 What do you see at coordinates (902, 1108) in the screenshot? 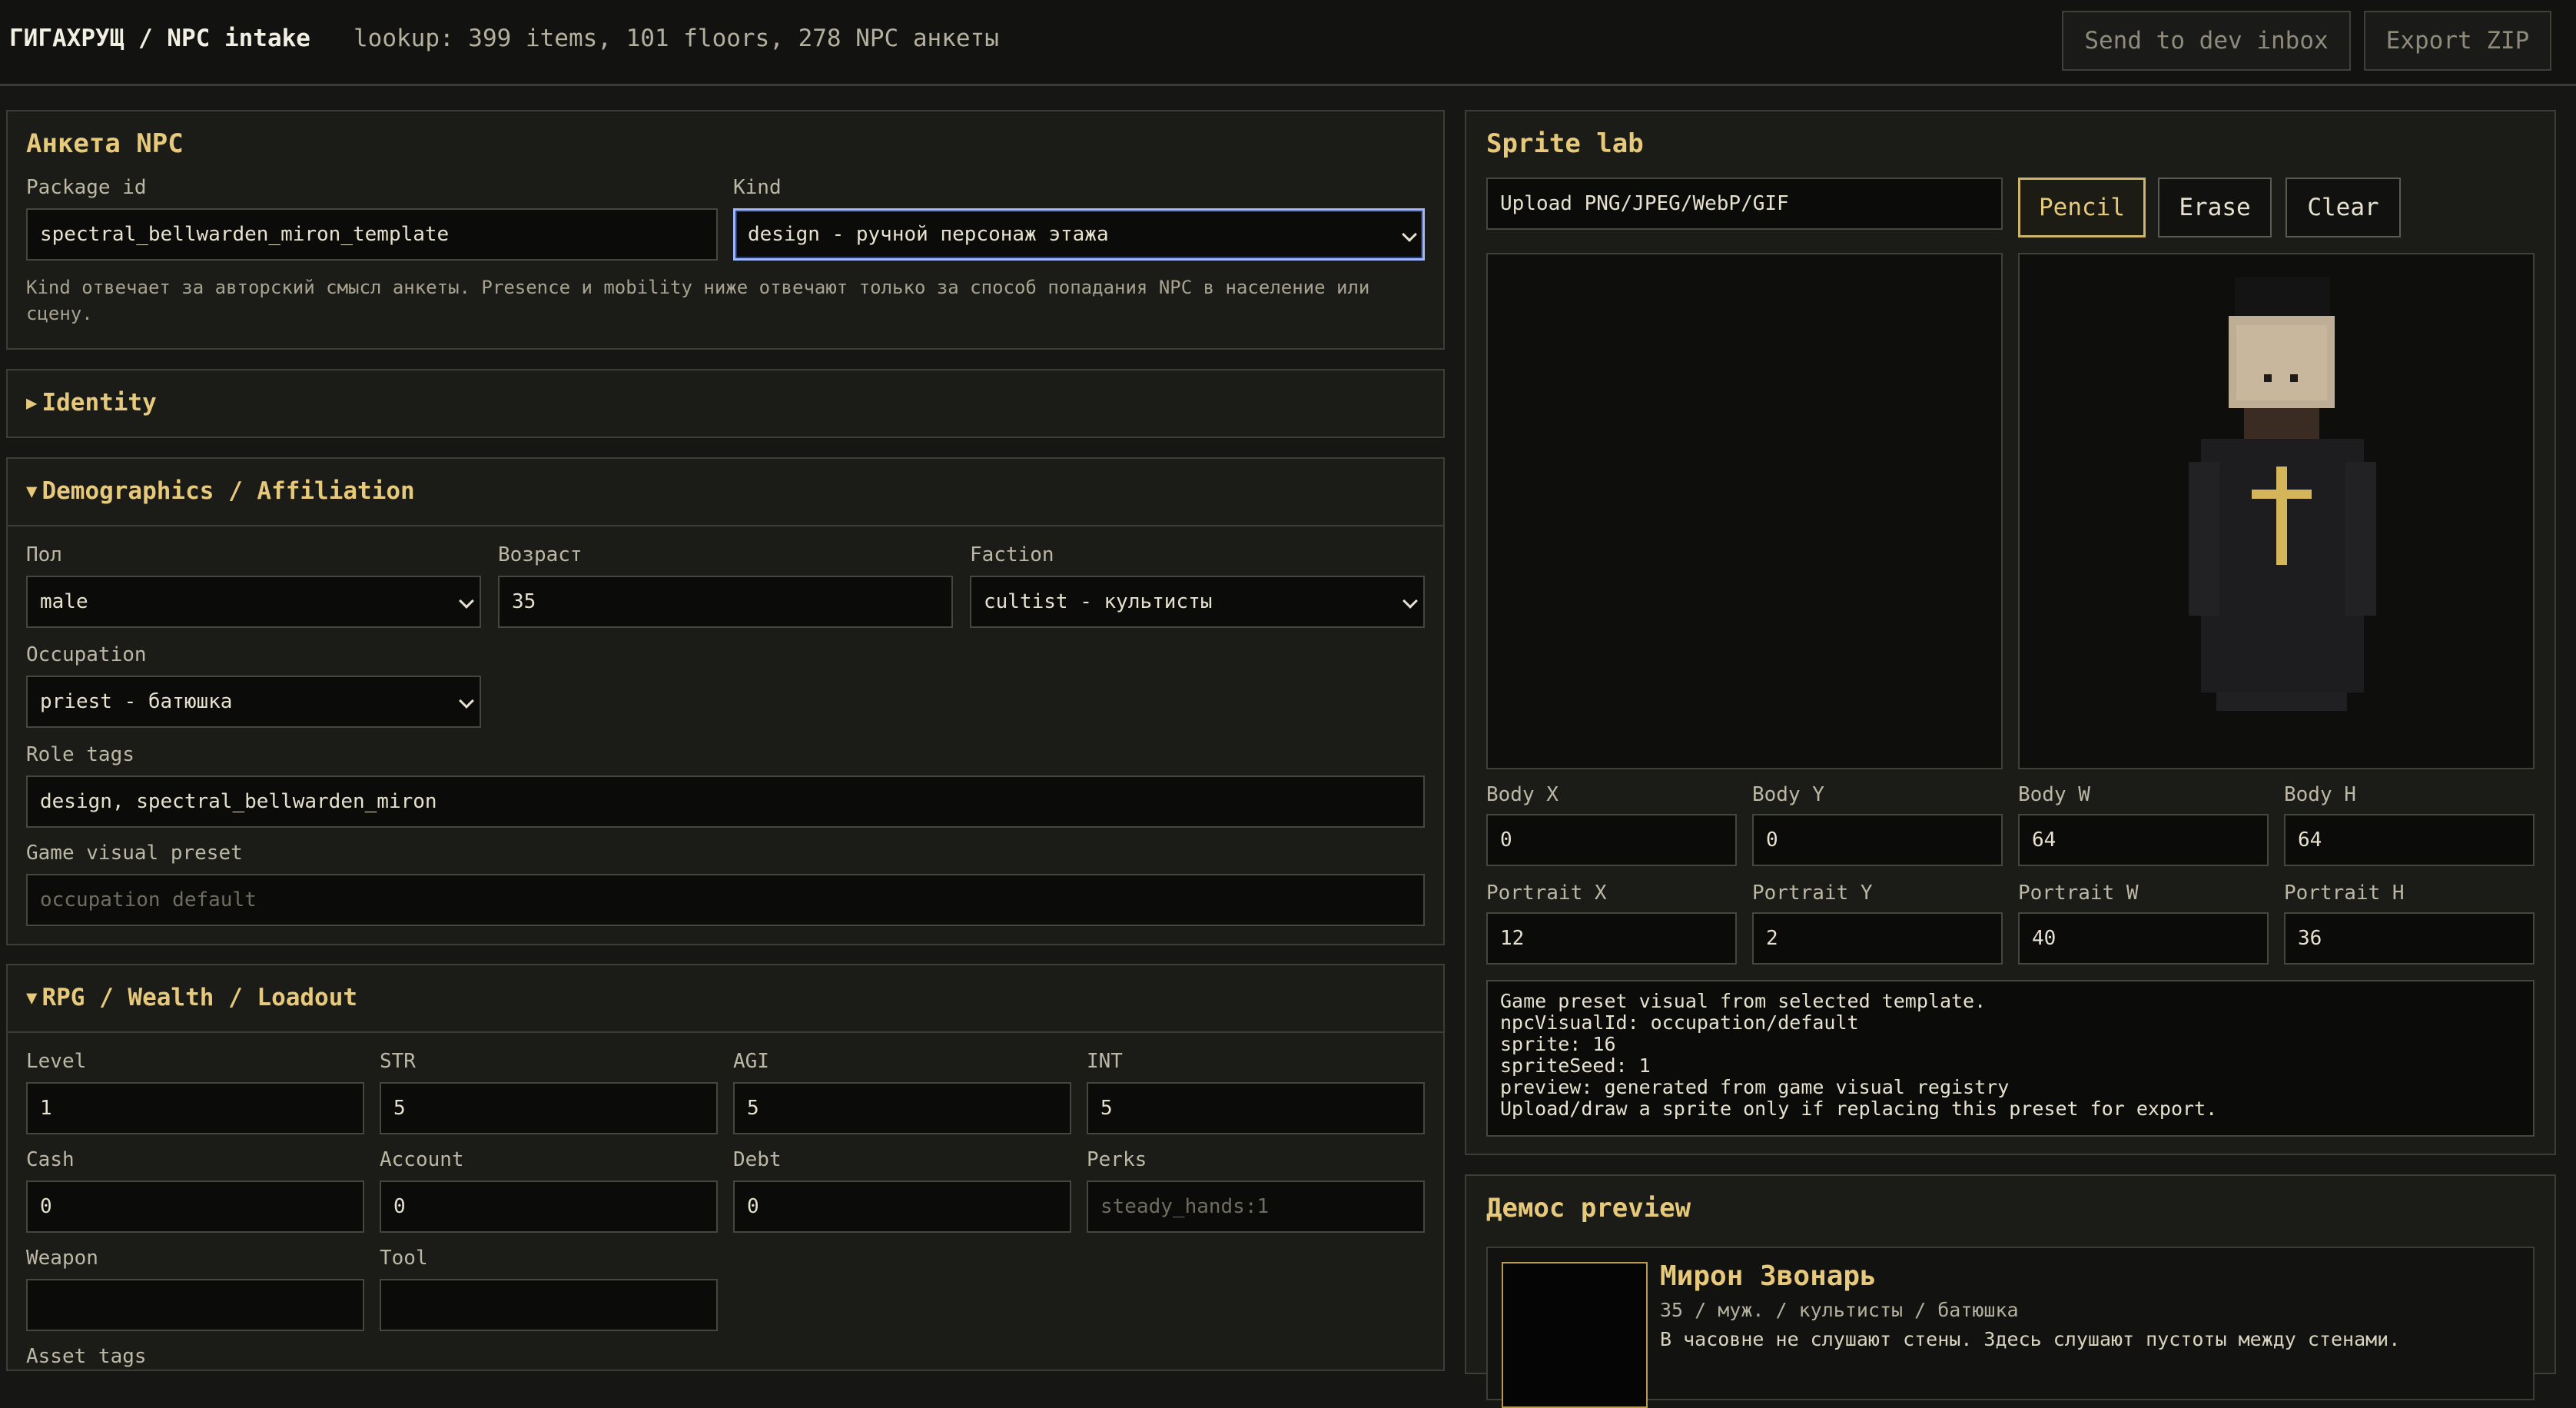
I see `agi-input` at bounding box center [902, 1108].